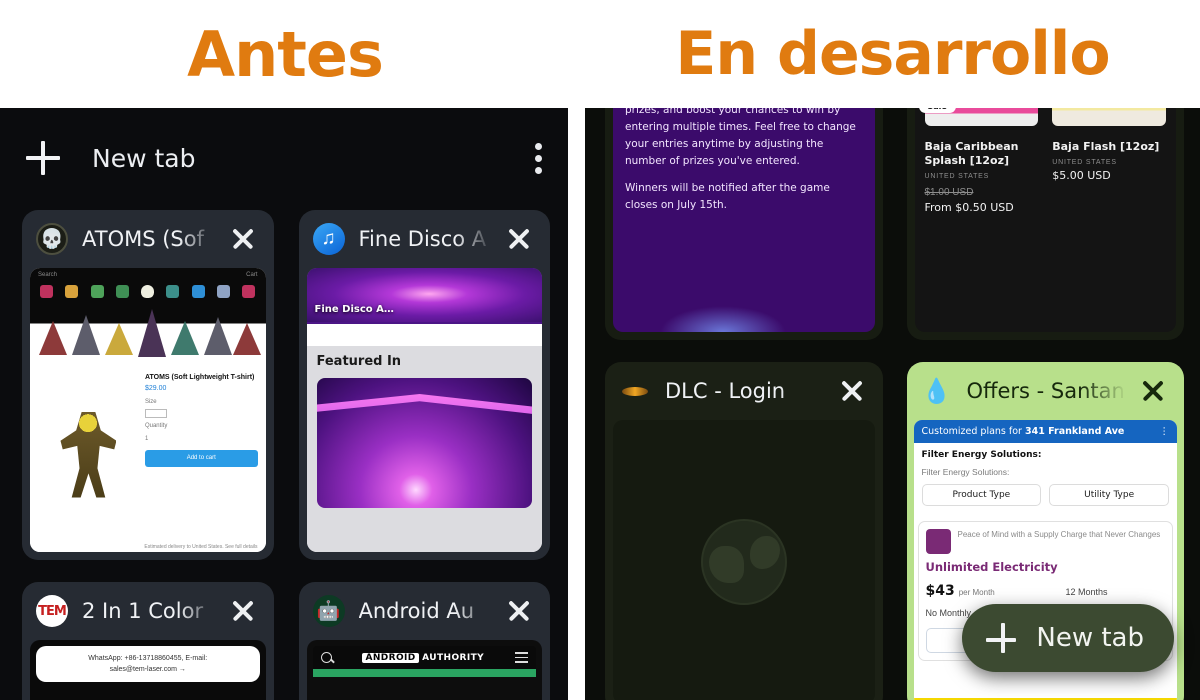 The width and height of the screenshot is (1200, 700). I want to click on tab-preview-fine-disco: Fine Disco A… Featured In, so click(424, 410).